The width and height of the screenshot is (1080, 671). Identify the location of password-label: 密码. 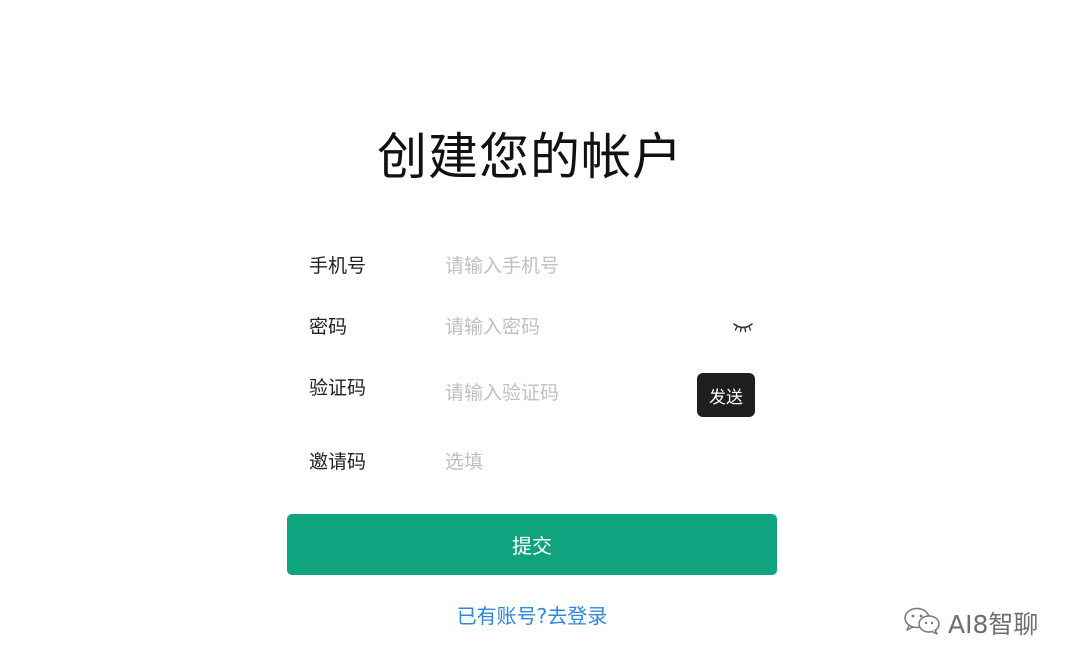
(328, 327).